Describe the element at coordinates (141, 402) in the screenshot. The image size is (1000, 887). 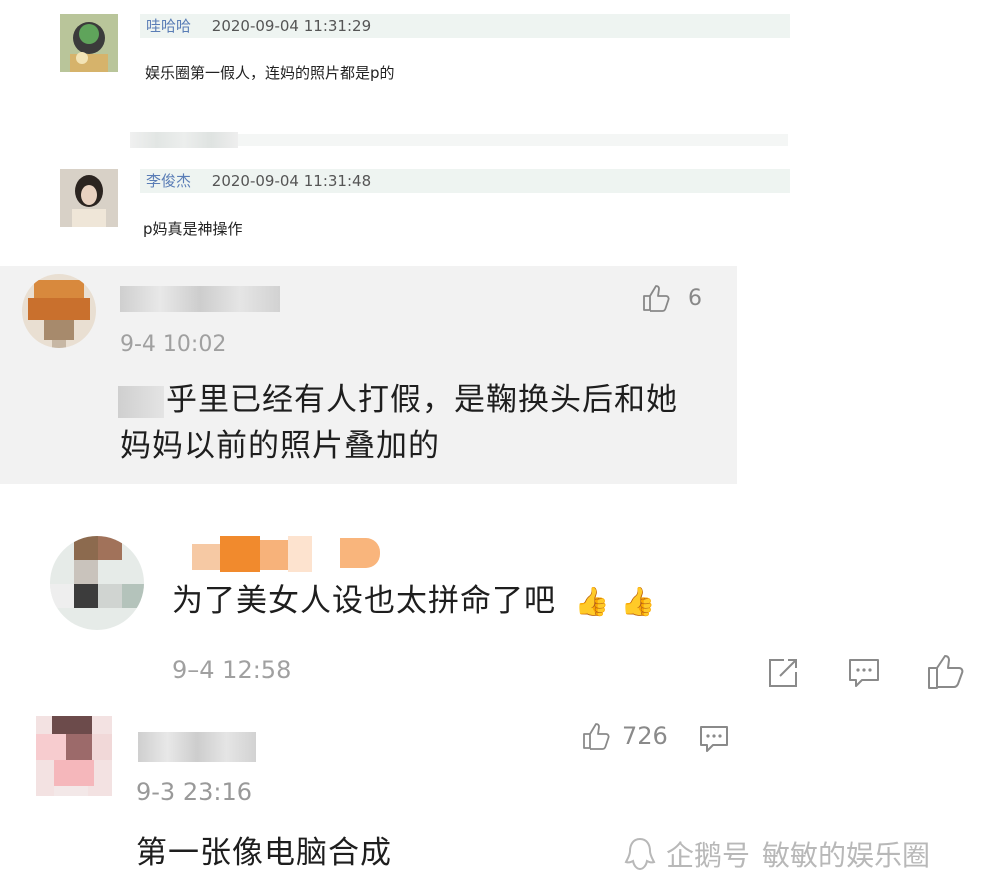
I see `blurred-text-start` at that location.